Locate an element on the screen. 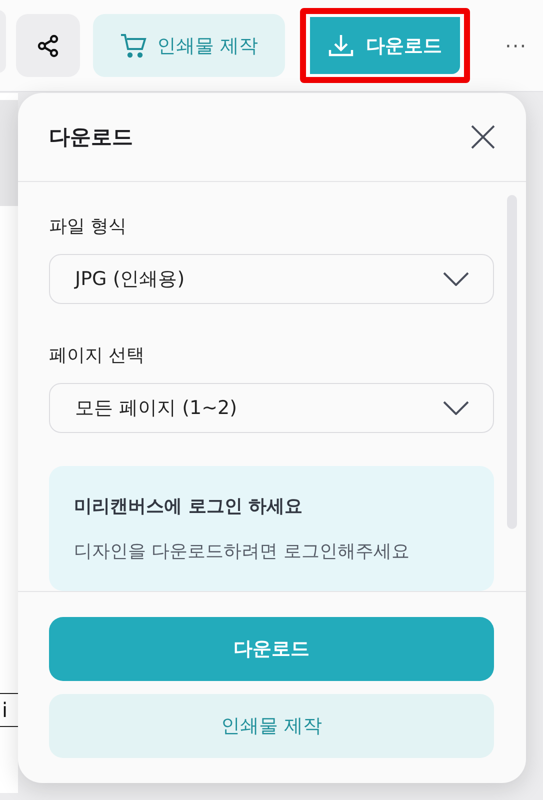  more-button: ··· is located at coordinates (516, 46).